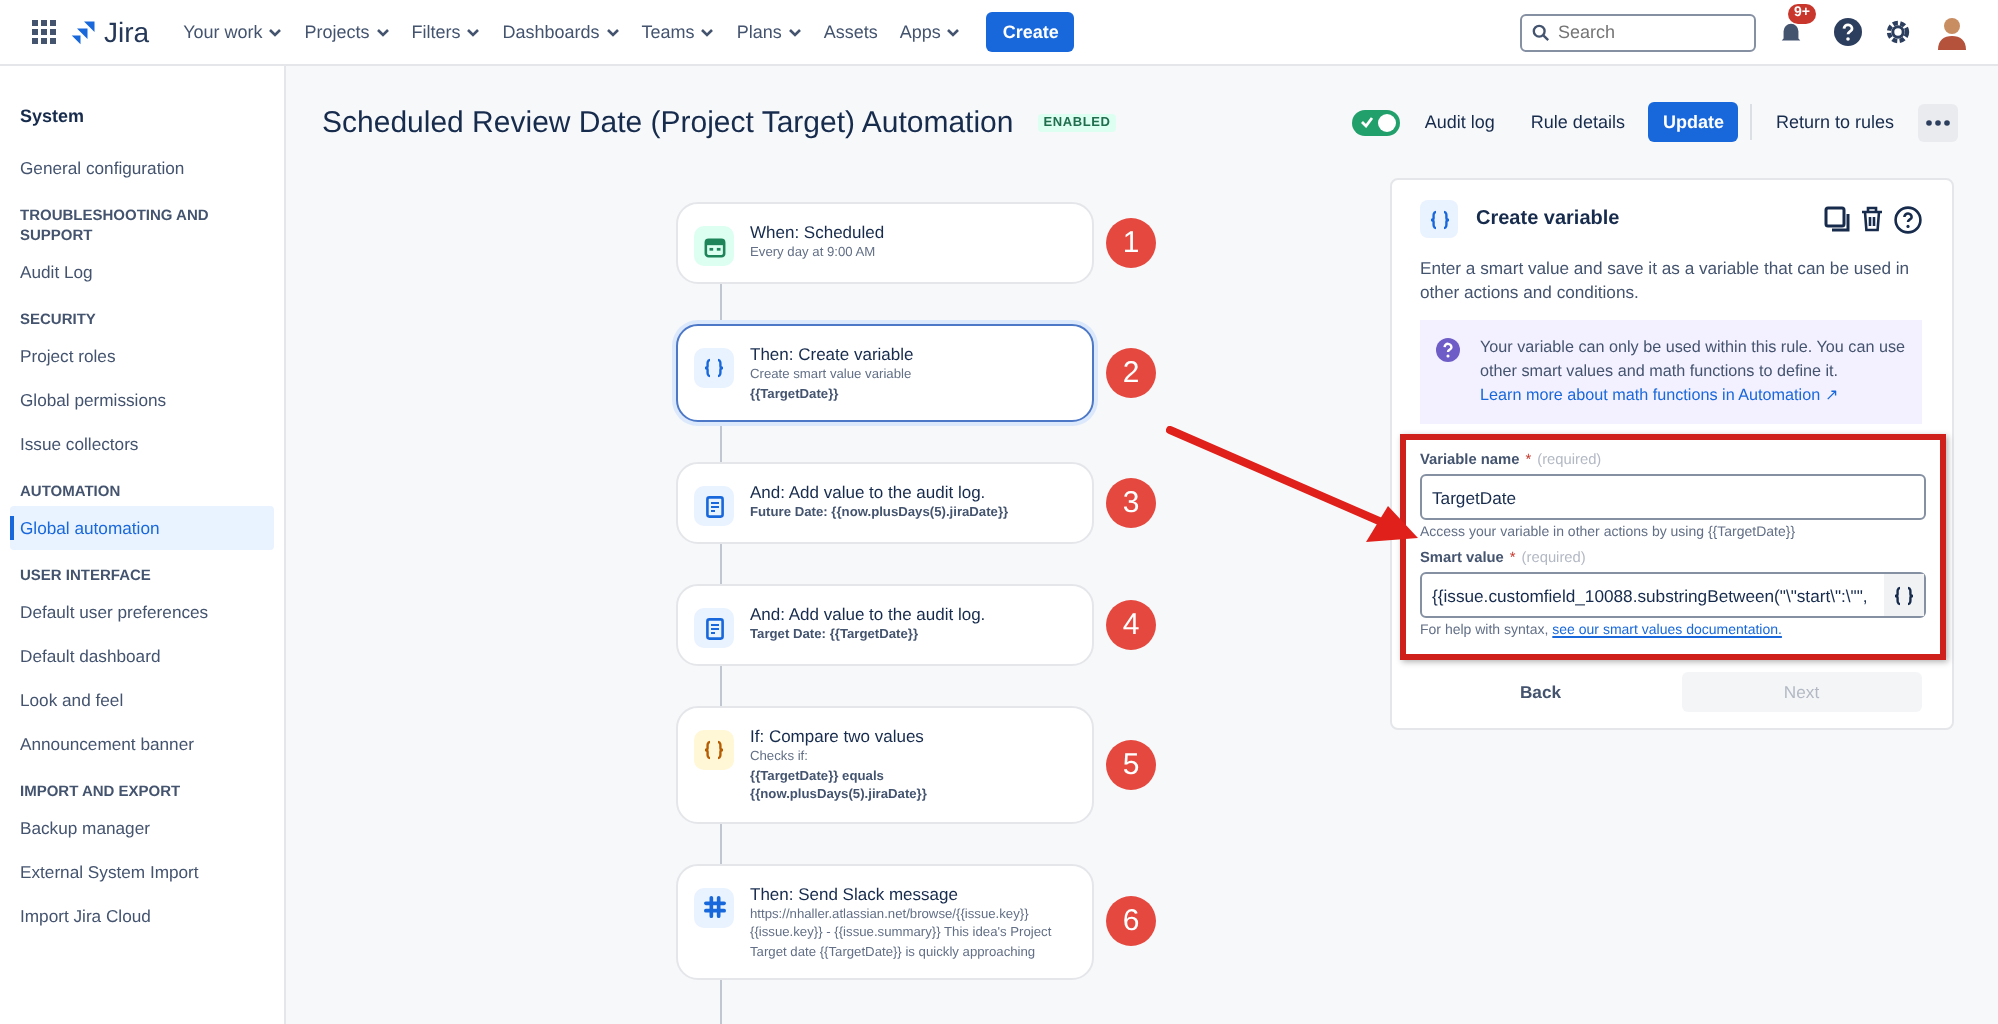 The image size is (1998, 1024). Describe the element at coordinates (1791, 32) in the screenshot. I see `bell-icon` at that location.